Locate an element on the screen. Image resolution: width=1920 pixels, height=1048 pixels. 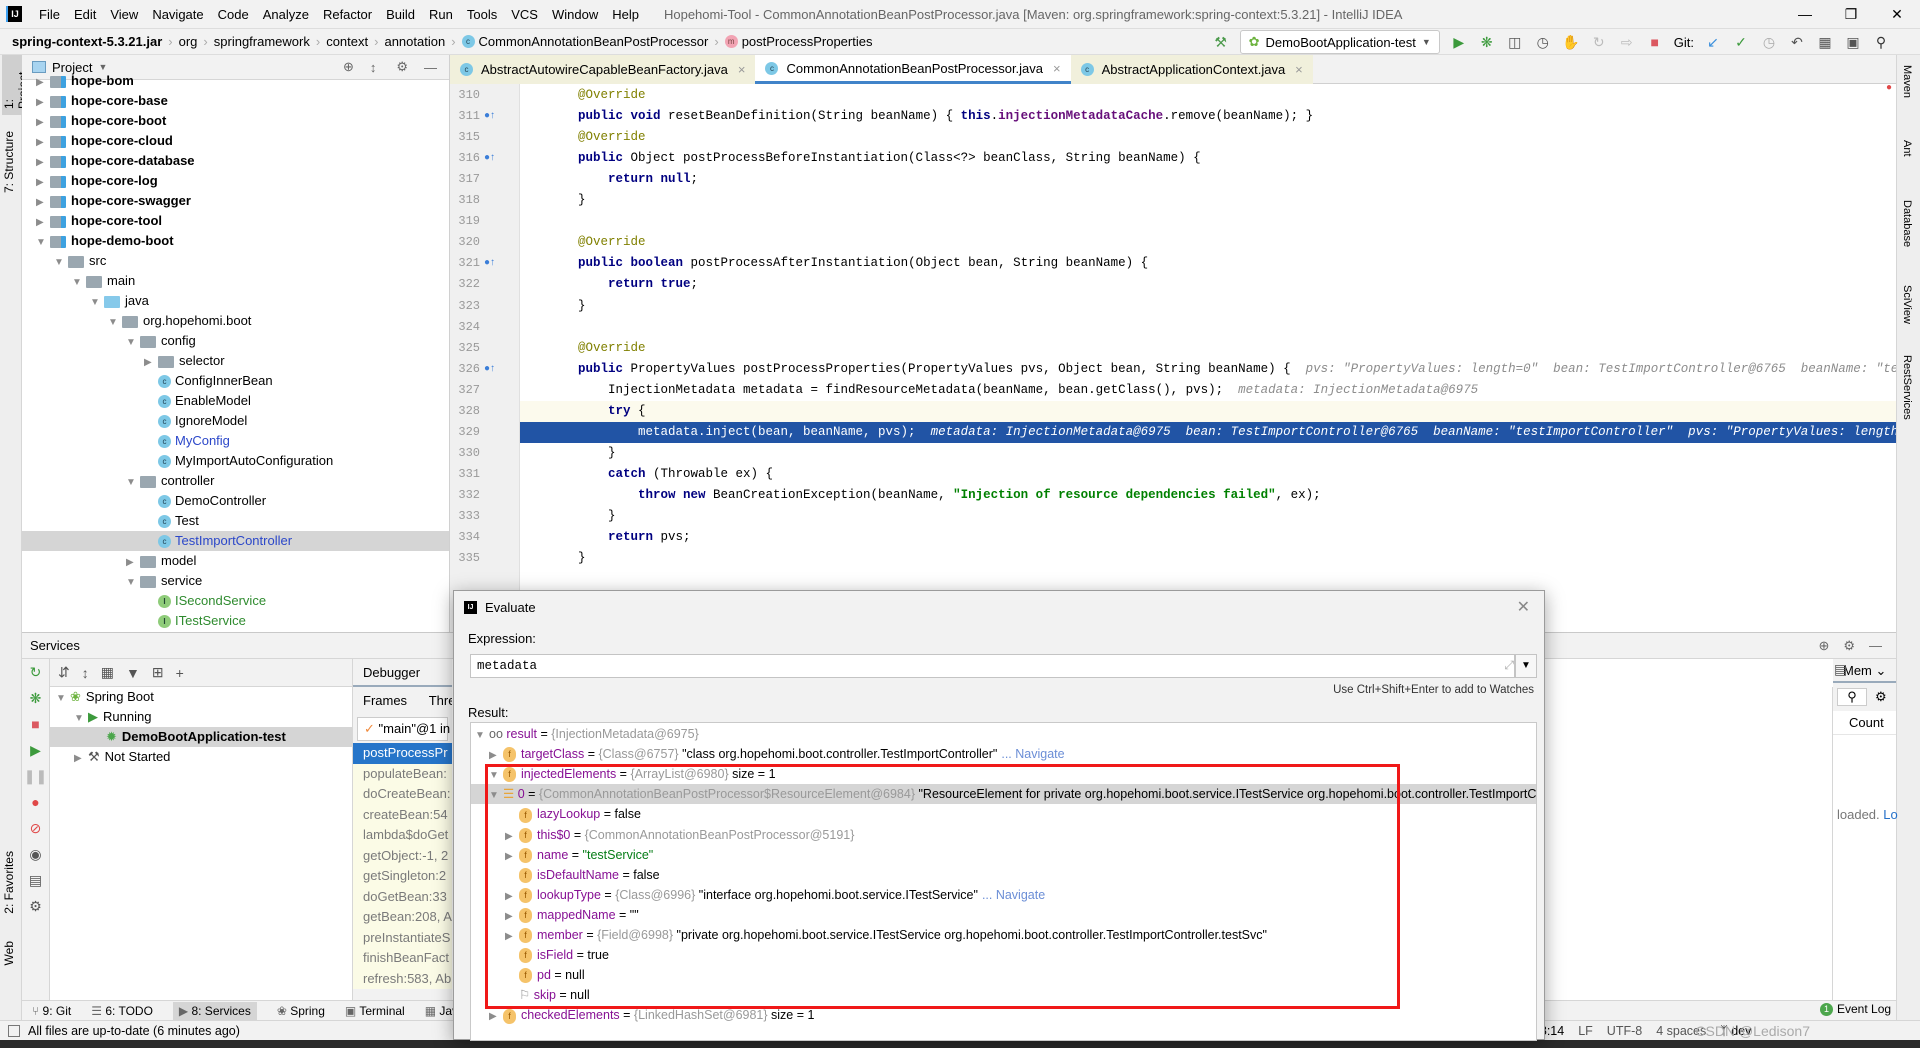
project-tree-item: ▼ main is located at coordinates (235, 281).